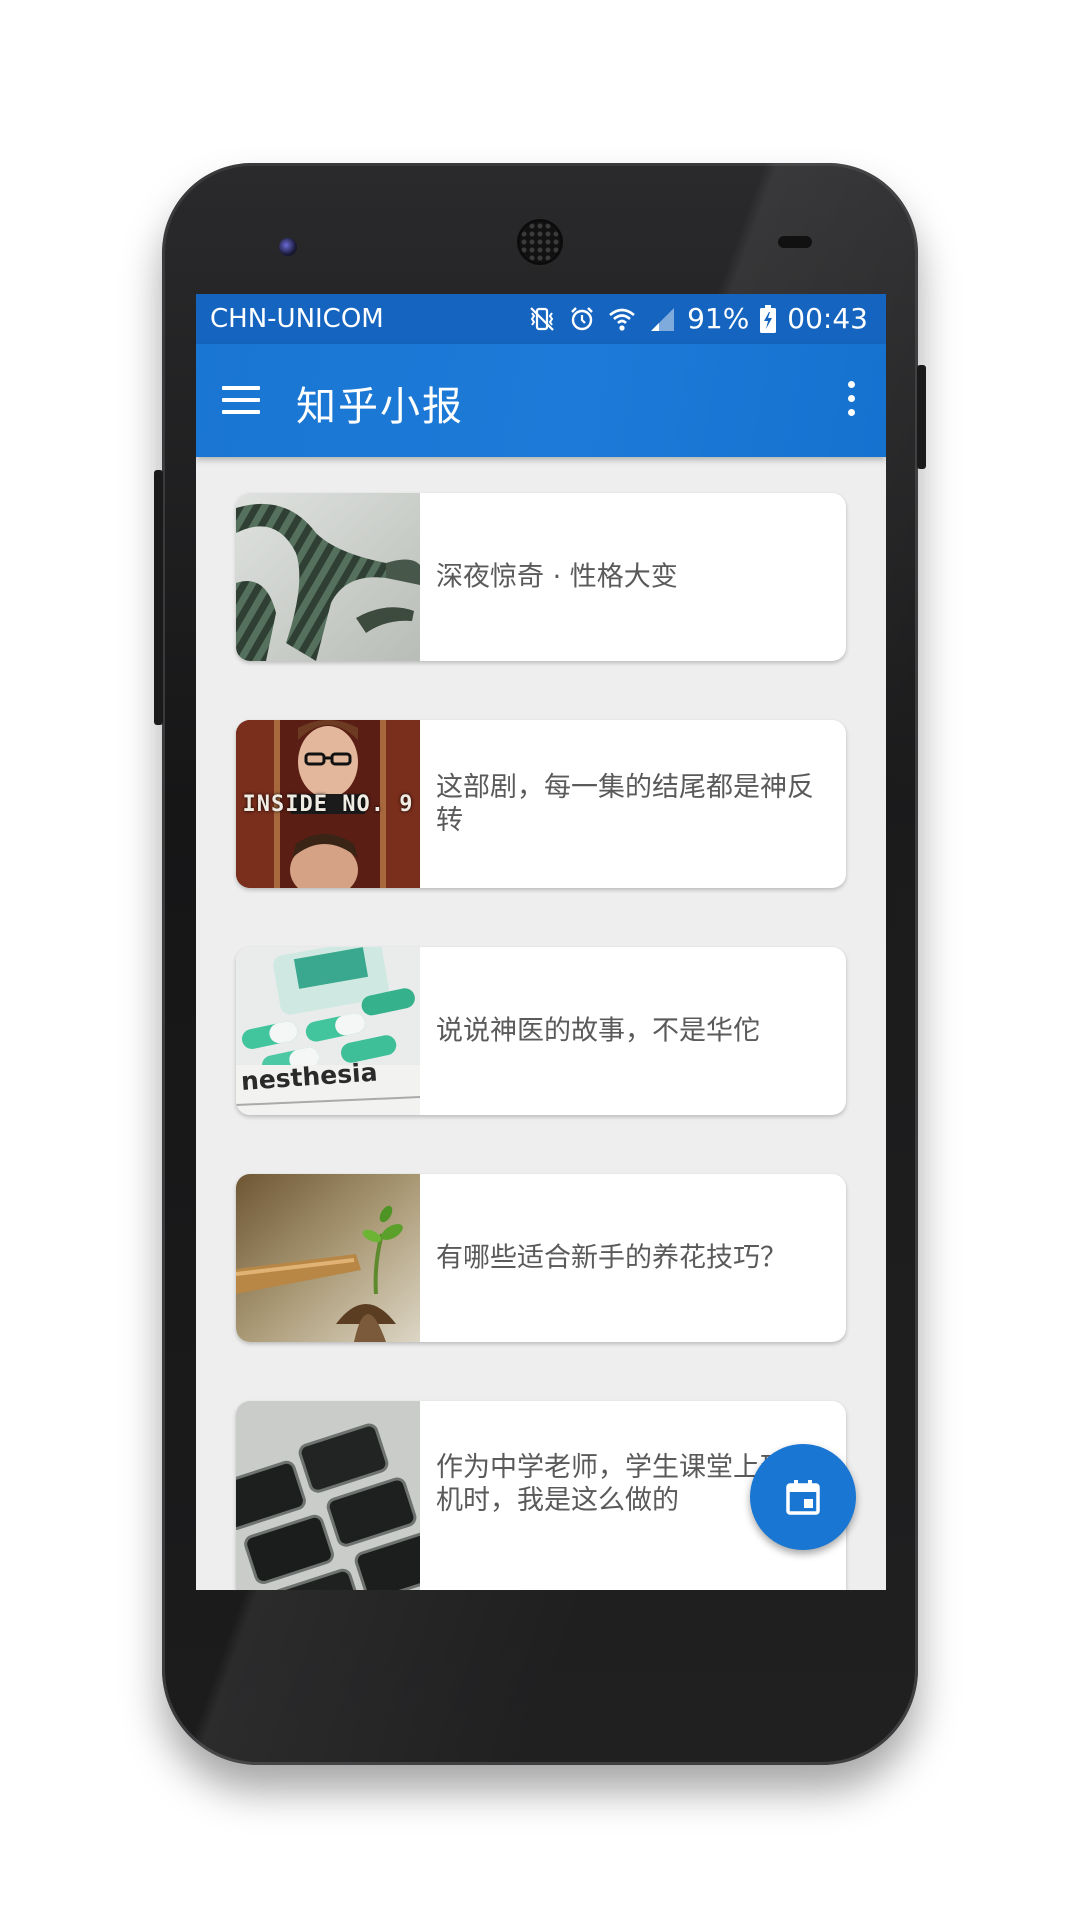 The height and width of the screenshot is (1920, 1080). What do you see at coordinates (795, 242) in the screenshot?
I see `proximity-sensor` at bounding box center [795, 242].